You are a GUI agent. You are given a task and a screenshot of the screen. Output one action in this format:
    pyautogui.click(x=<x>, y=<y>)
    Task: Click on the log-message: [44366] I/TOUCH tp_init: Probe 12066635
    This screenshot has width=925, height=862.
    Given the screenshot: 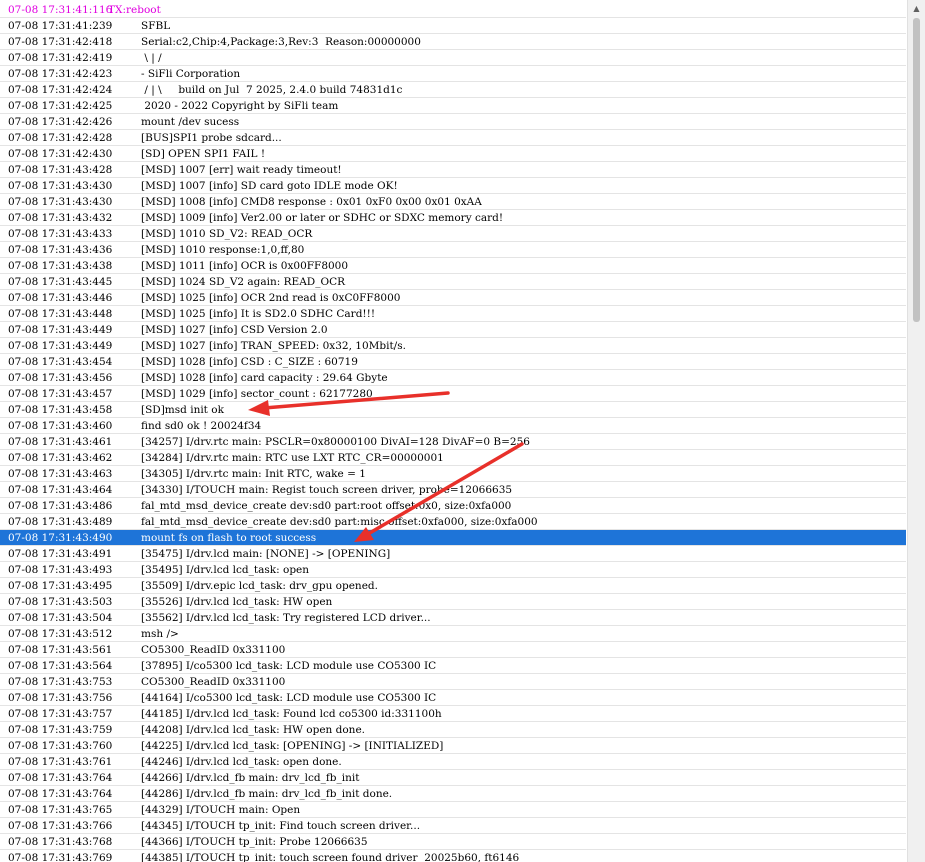 What is the action you would take?
    pyautogui.click(x=254, y=842)
    